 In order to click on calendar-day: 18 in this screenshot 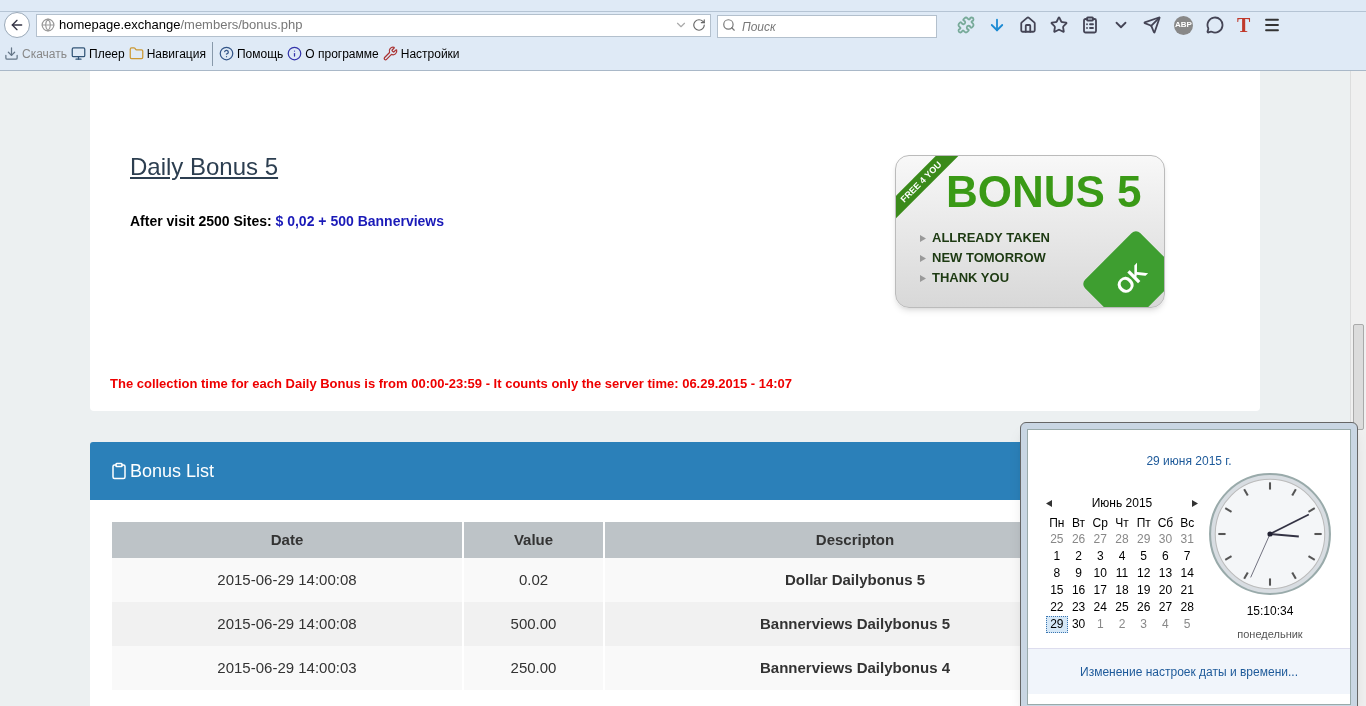, I will do `click(1122, 590)`.